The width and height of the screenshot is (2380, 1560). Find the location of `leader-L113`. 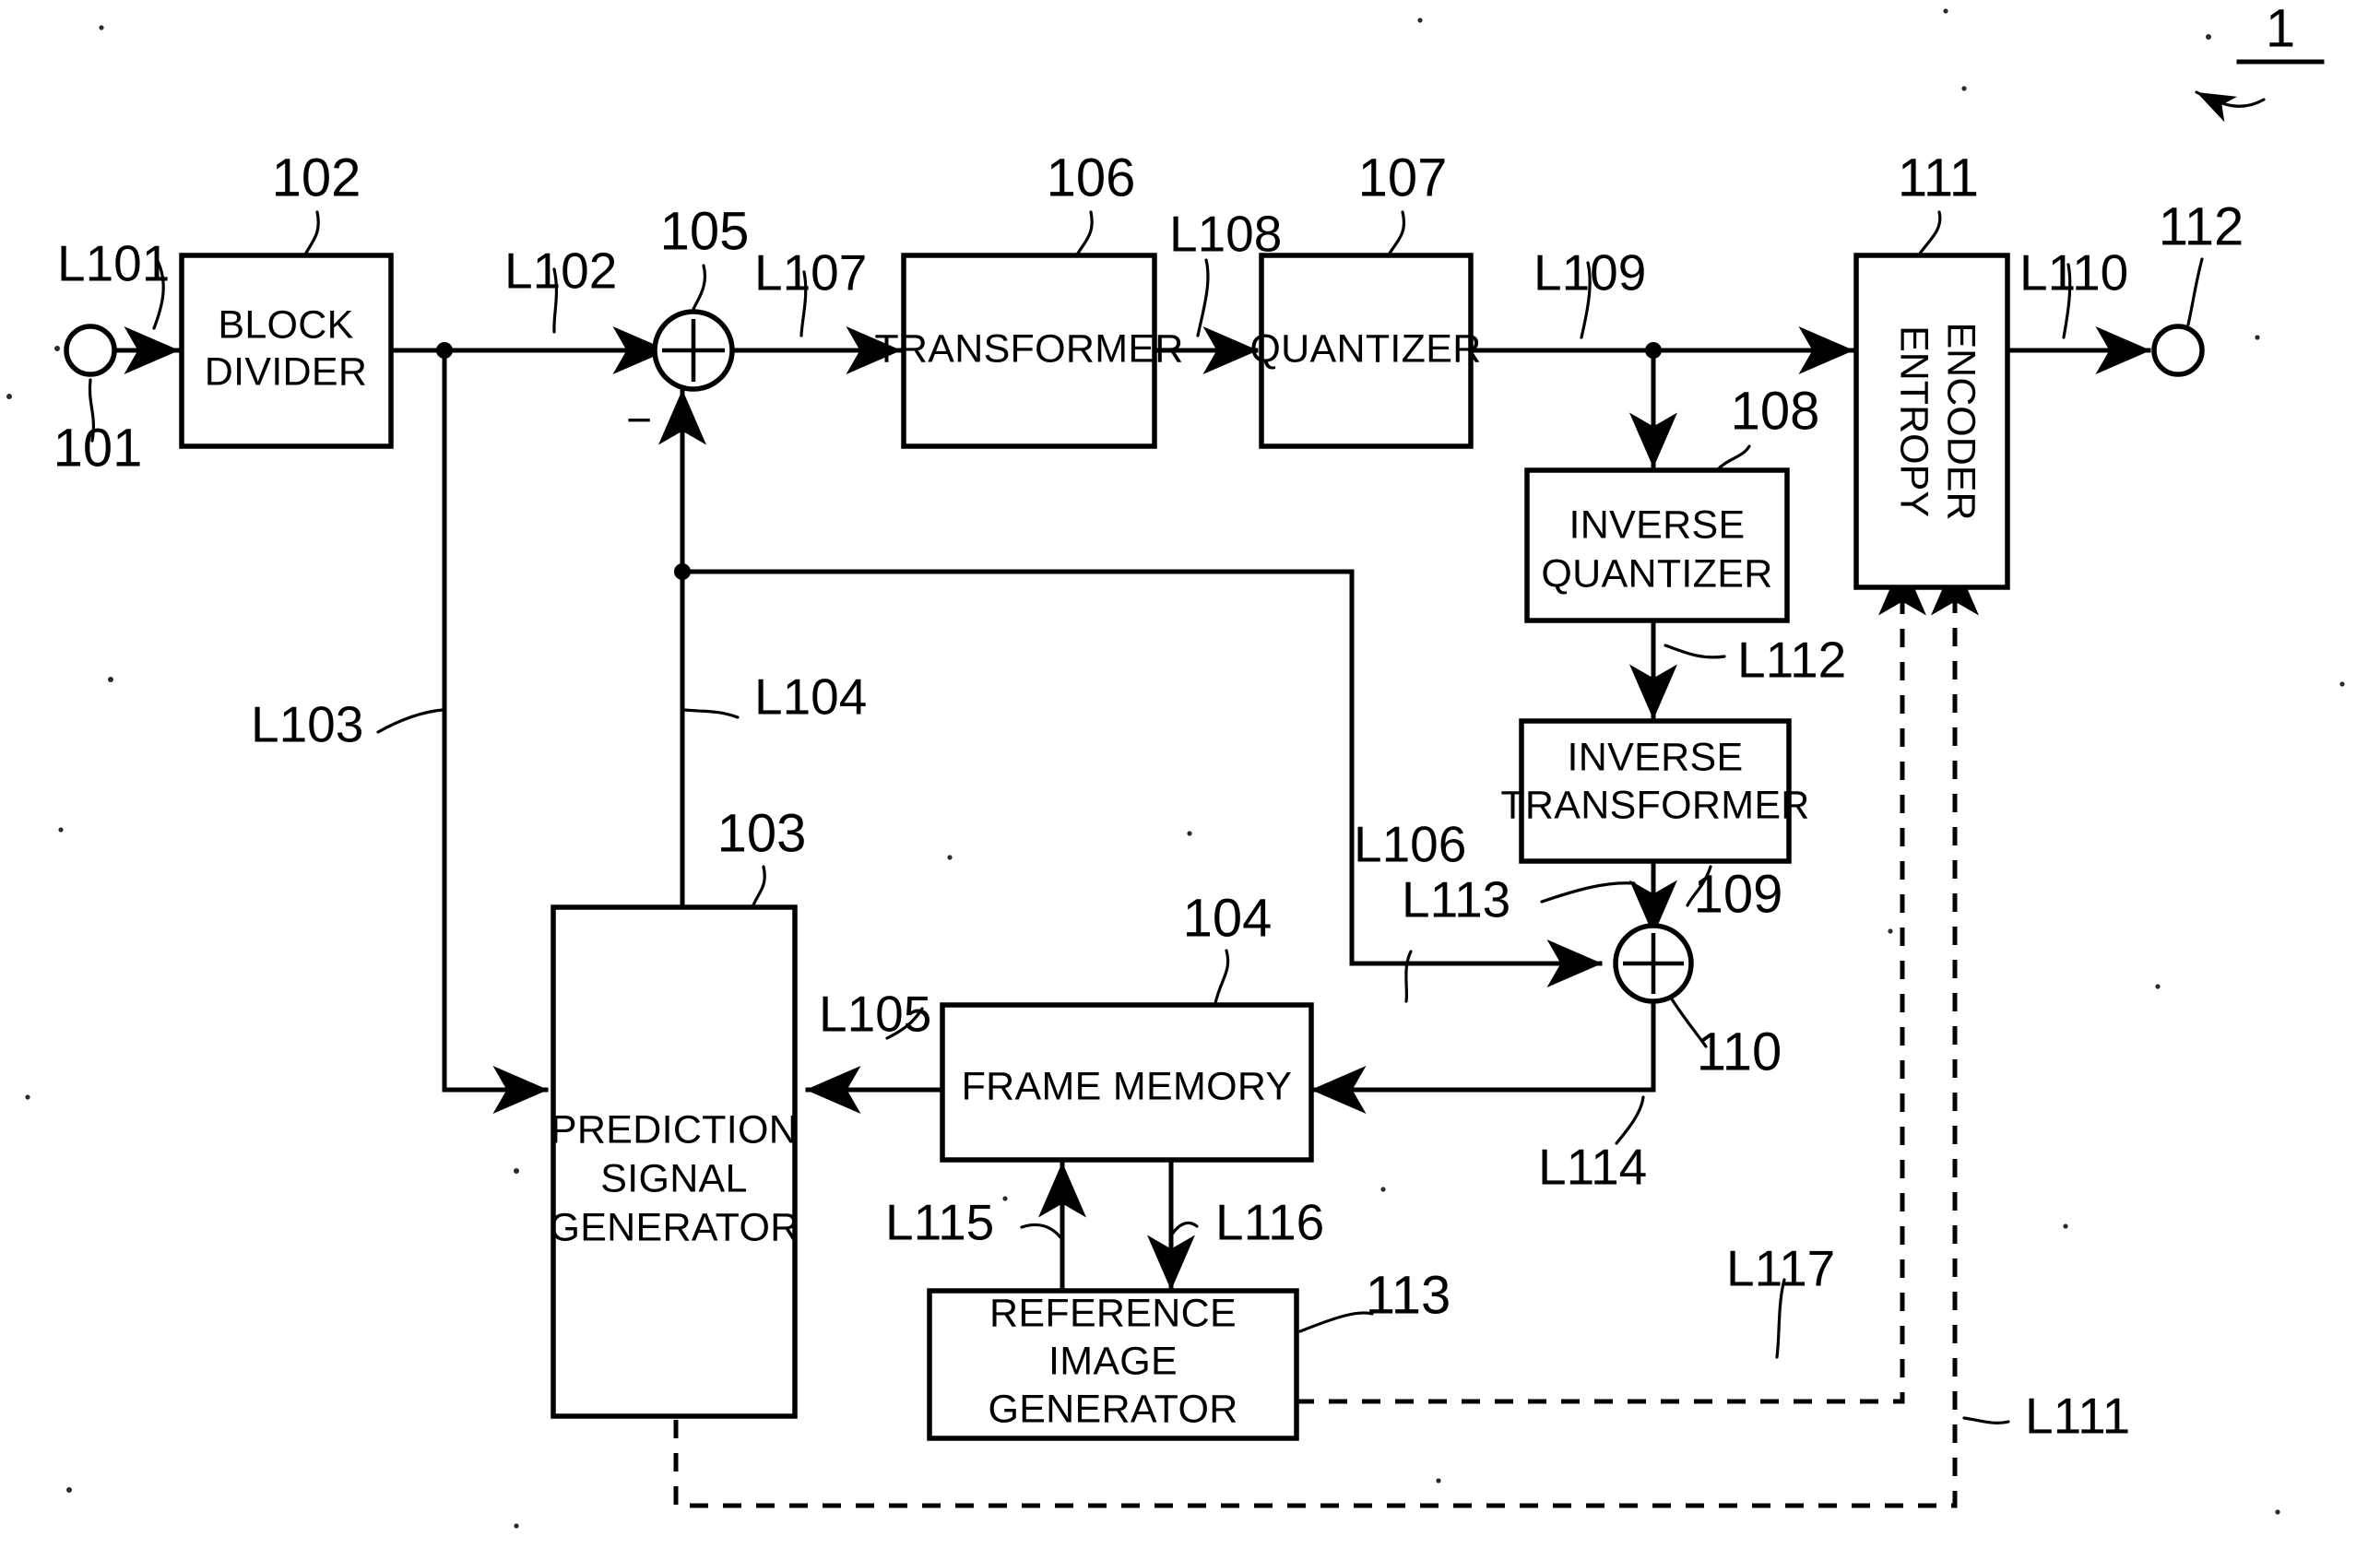

leader-L113 is located at coordinates (1588, 892).